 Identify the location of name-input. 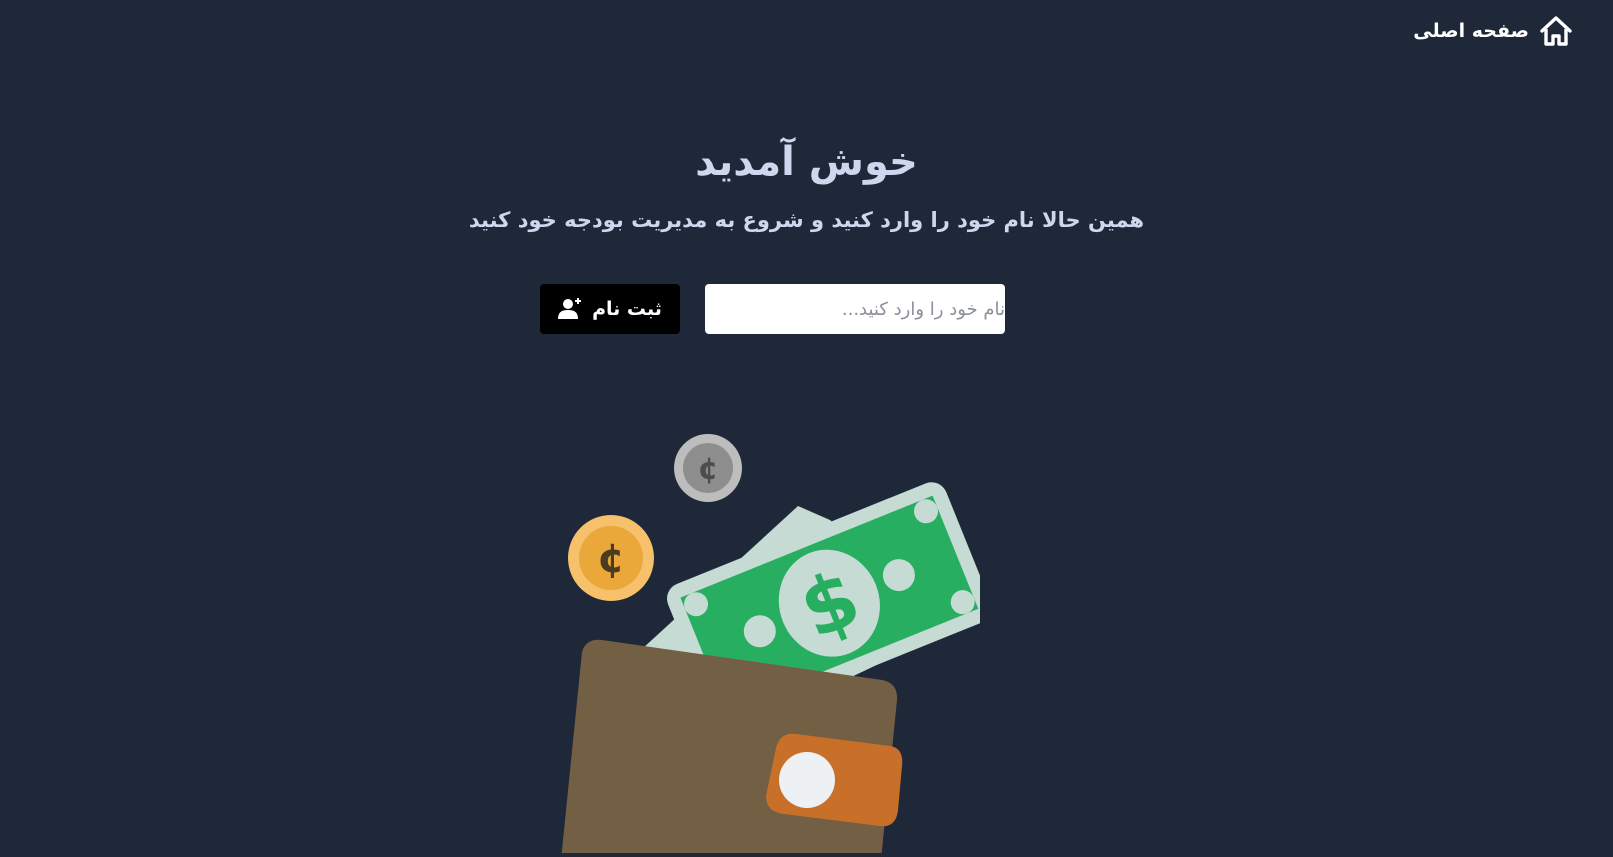
(855, 309).